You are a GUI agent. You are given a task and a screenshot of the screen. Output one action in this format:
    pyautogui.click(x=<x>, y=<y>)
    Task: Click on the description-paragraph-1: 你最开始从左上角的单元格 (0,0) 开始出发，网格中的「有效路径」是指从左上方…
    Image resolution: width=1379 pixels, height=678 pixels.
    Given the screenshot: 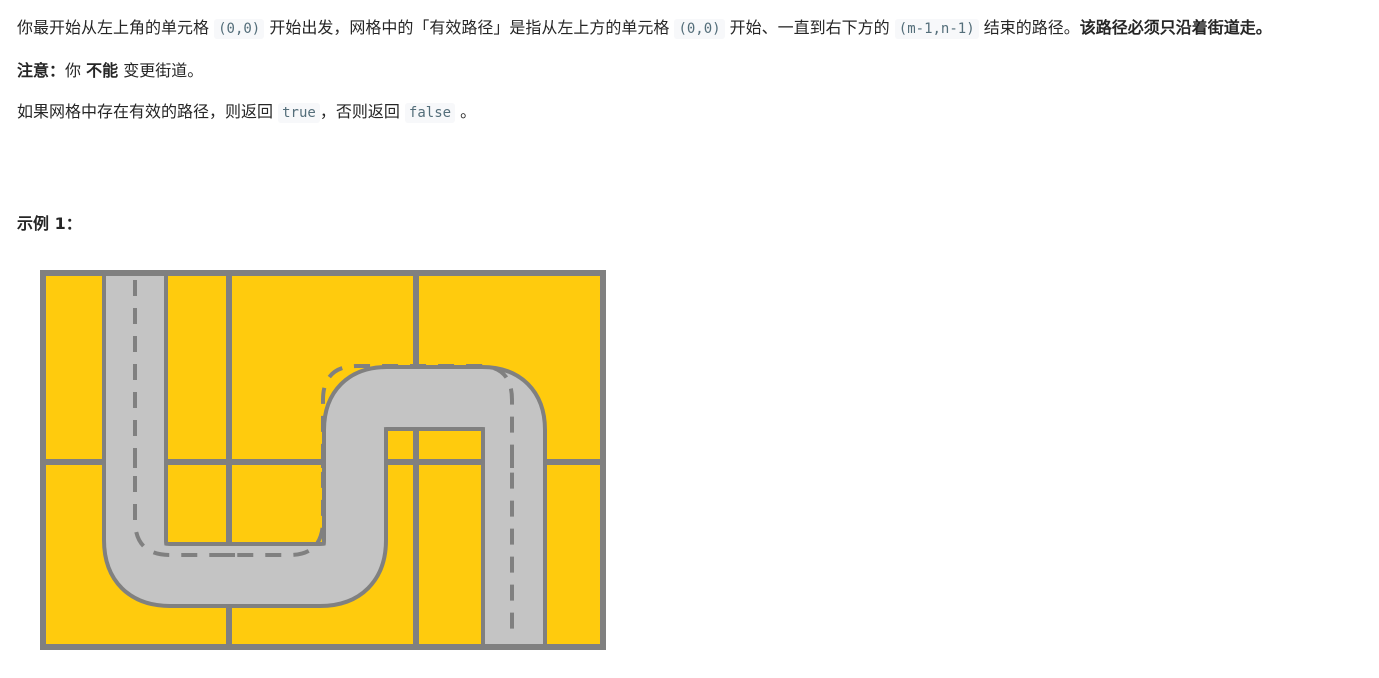 What is the action you would take?
    pyautogui.click(x=695, y=28)
    